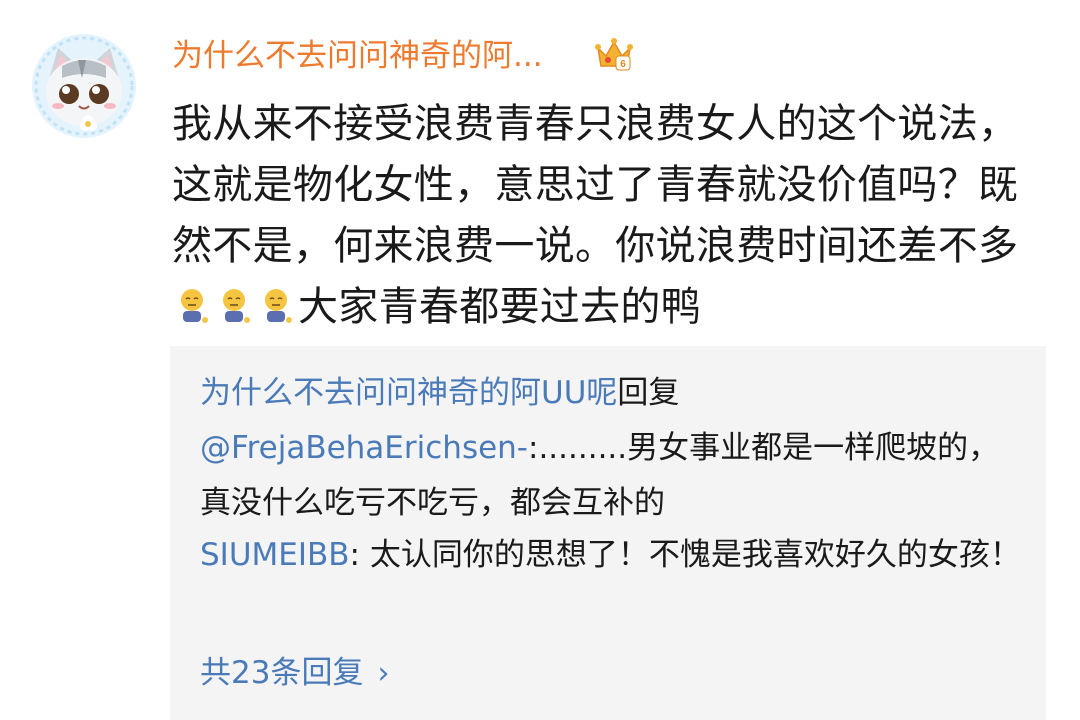  I want to click on comment-line: 大家青春都要过去的鸭, so click(603, 307).